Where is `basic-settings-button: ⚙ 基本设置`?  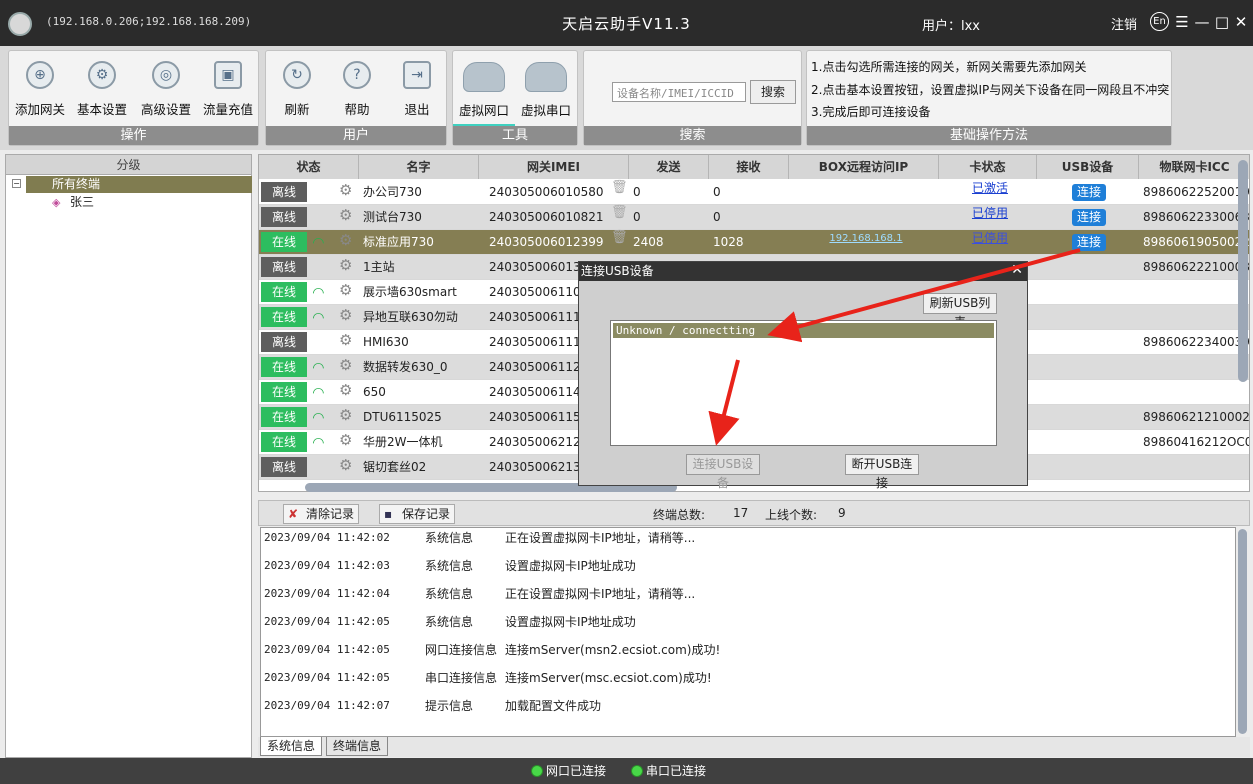 basic-settings-button: ⚙ 基本设置 is located at coordinates (102, 90).